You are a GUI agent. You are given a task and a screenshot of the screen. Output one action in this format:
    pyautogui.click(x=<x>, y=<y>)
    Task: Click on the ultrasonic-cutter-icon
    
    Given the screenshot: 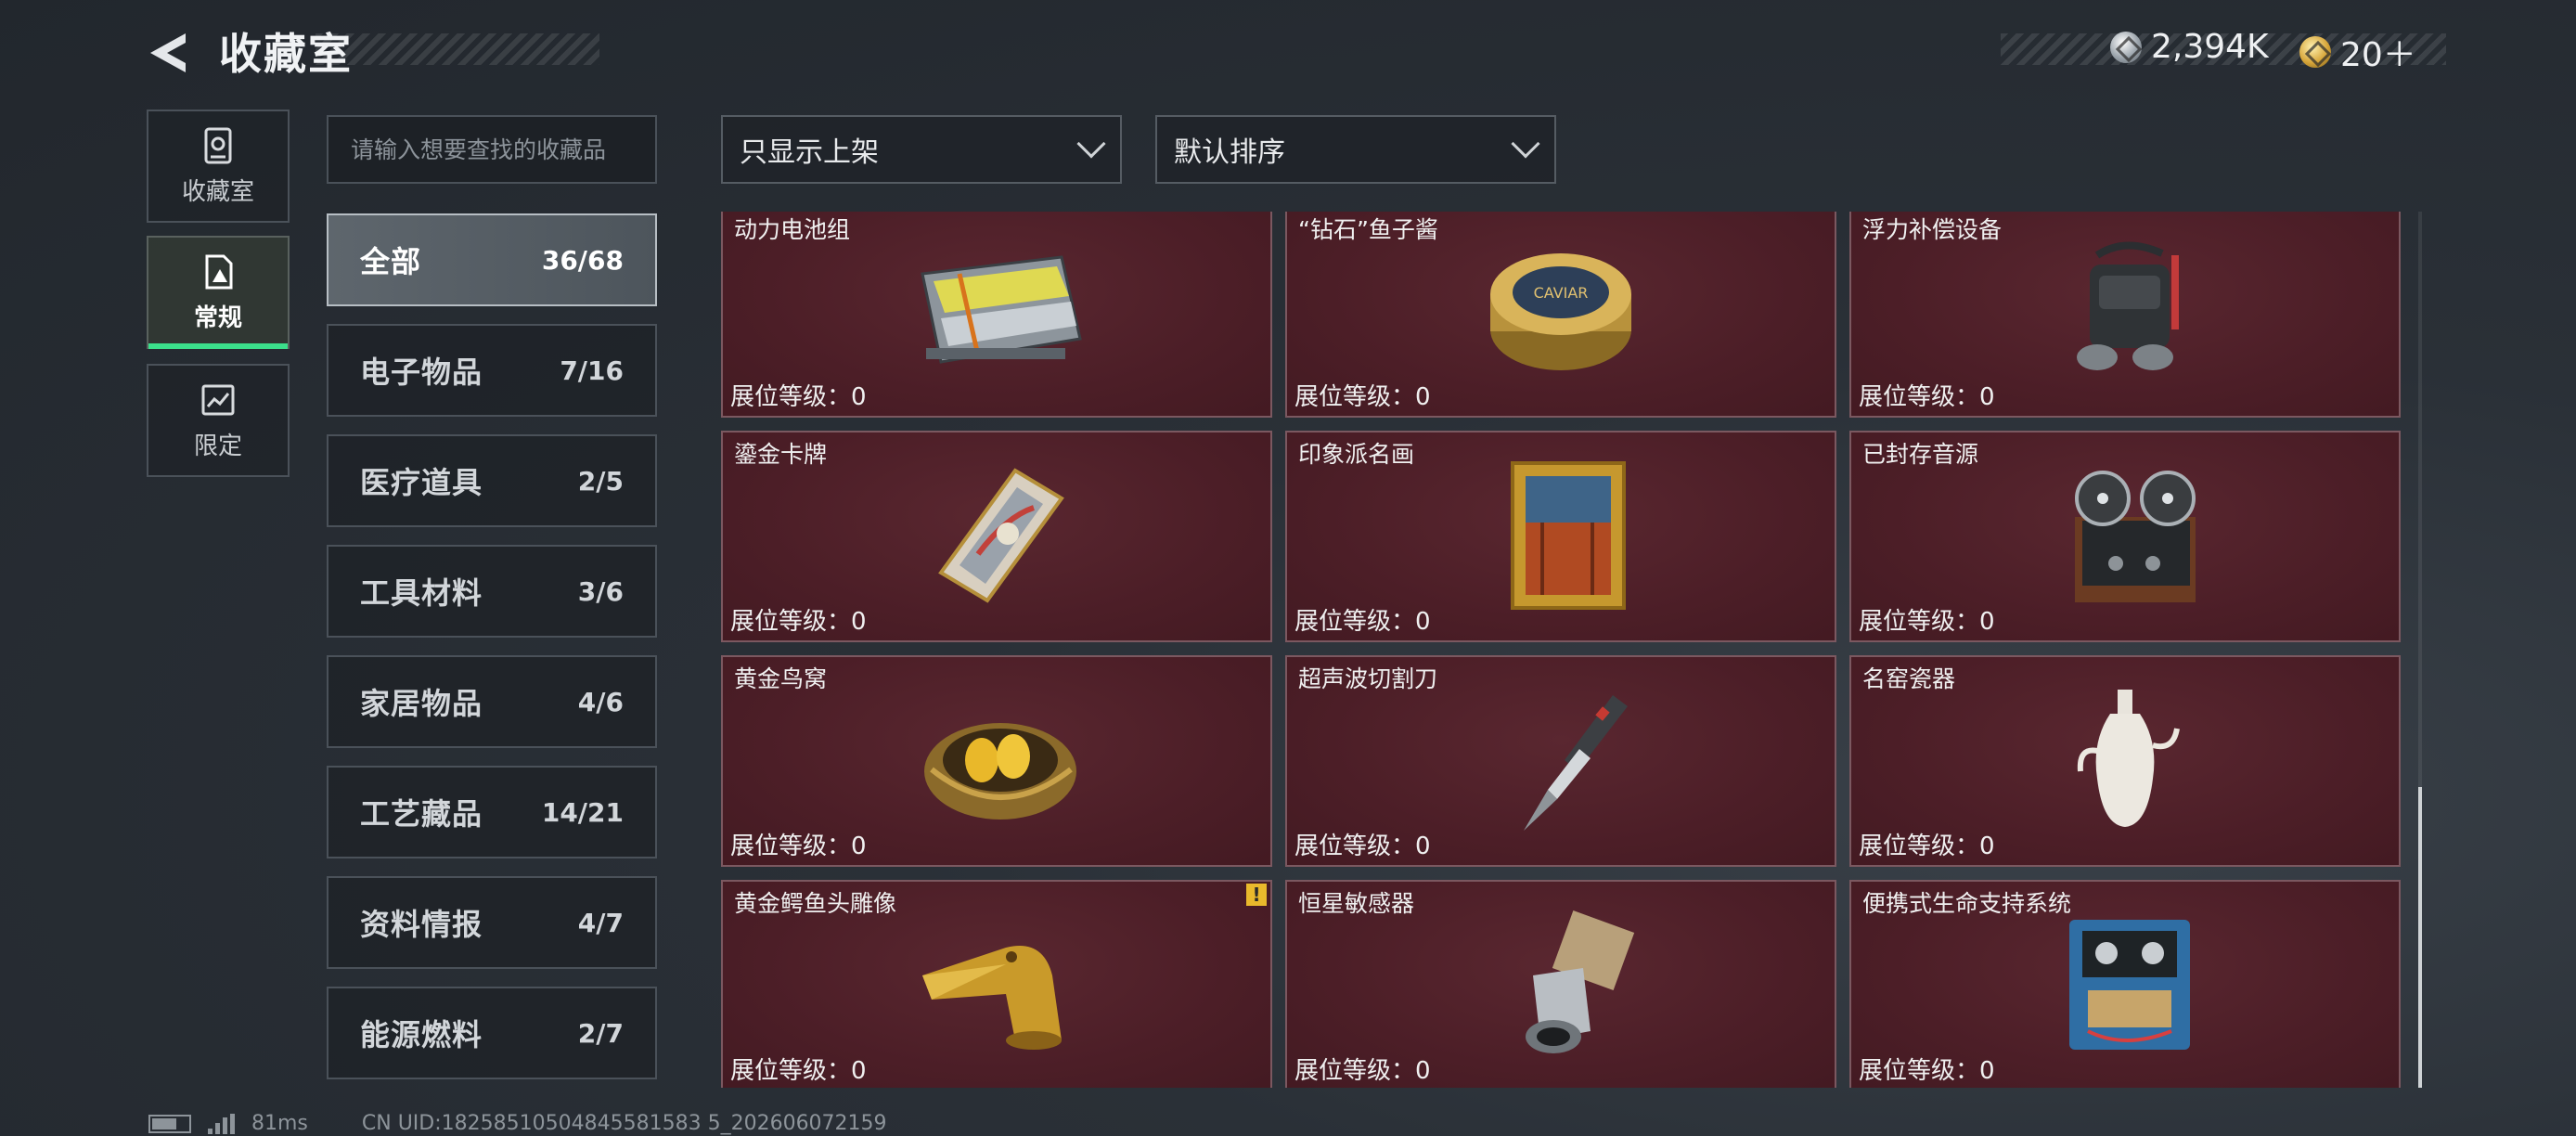 What is the action you would take?
    pyautogui.click(x=1560, y=760)
    